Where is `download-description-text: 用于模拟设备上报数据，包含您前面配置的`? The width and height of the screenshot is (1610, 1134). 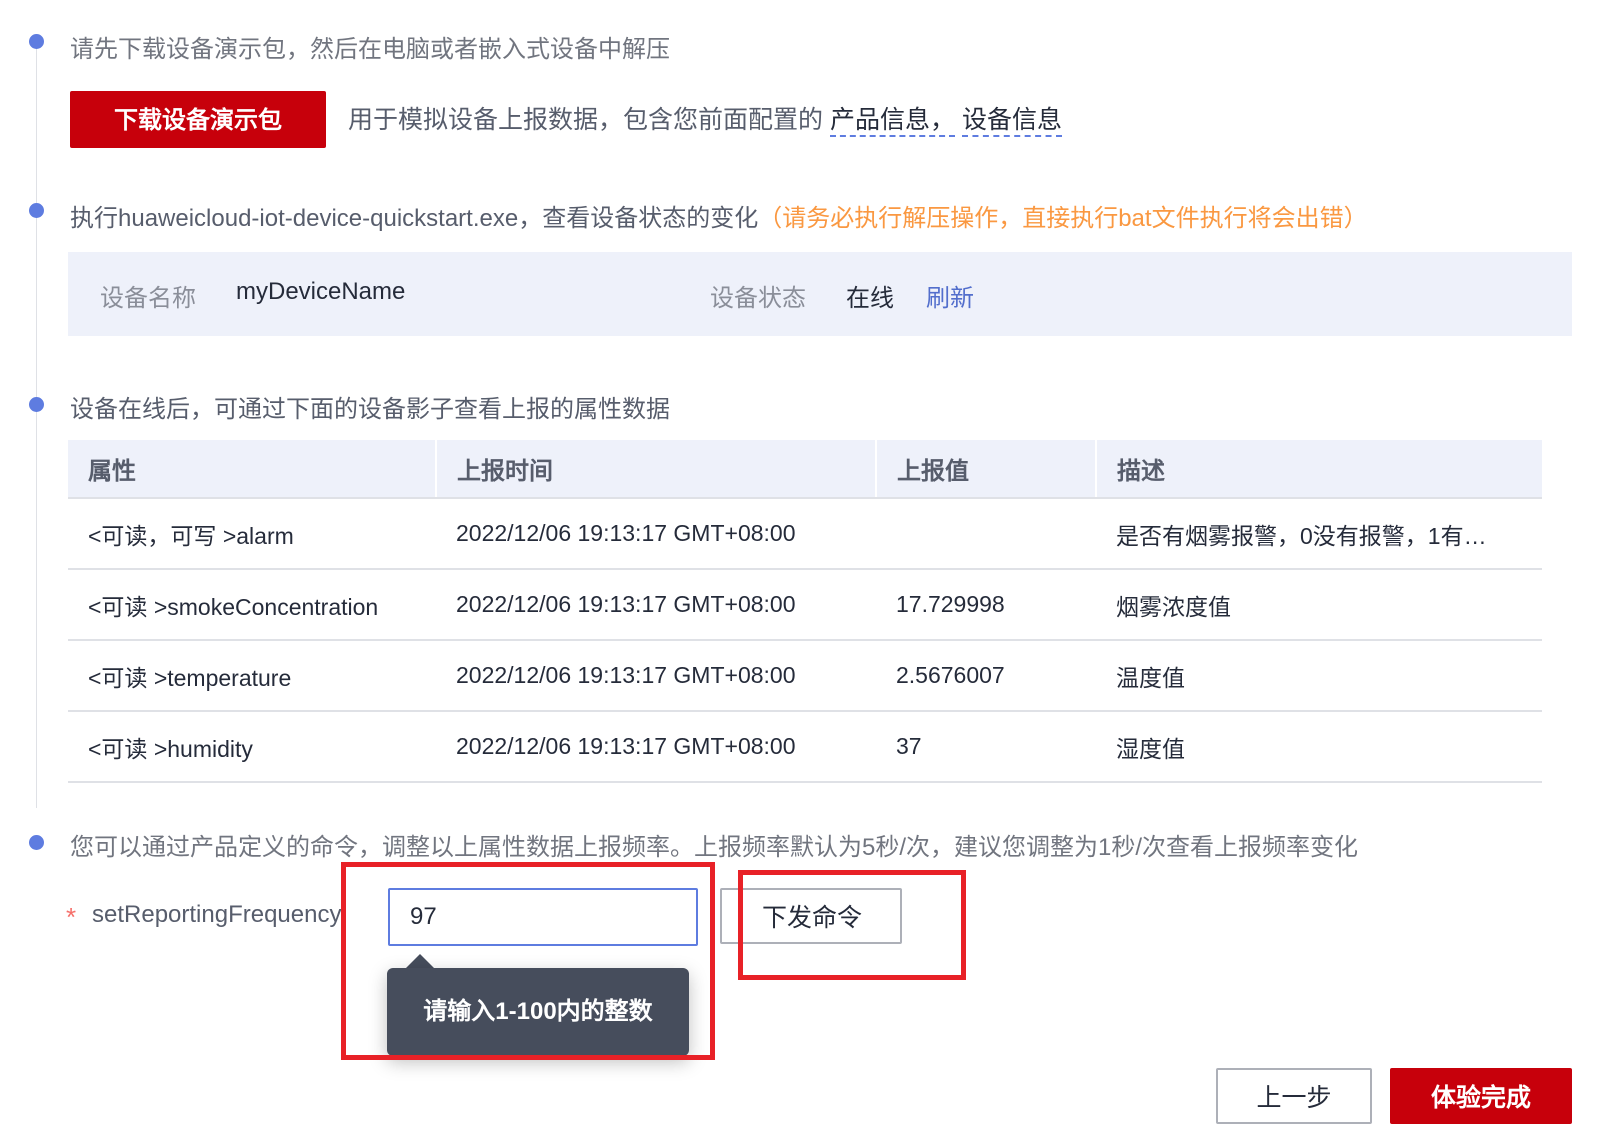 download-description-text: 用于模拟设备上报数据，包含您前面配置的 is located at coordinates (586, 120).